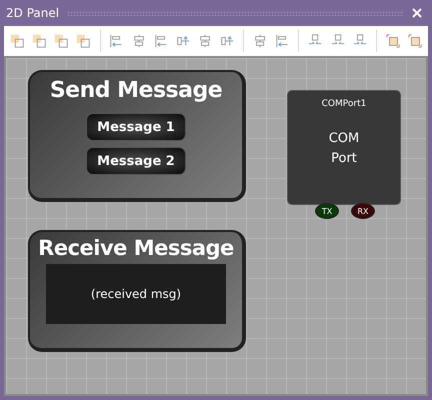 The width and height of the screenshot is (432, 400). Describe the element at coordinates (136, 127) in the screenshot. I see `message-button: Message 1` at that location.